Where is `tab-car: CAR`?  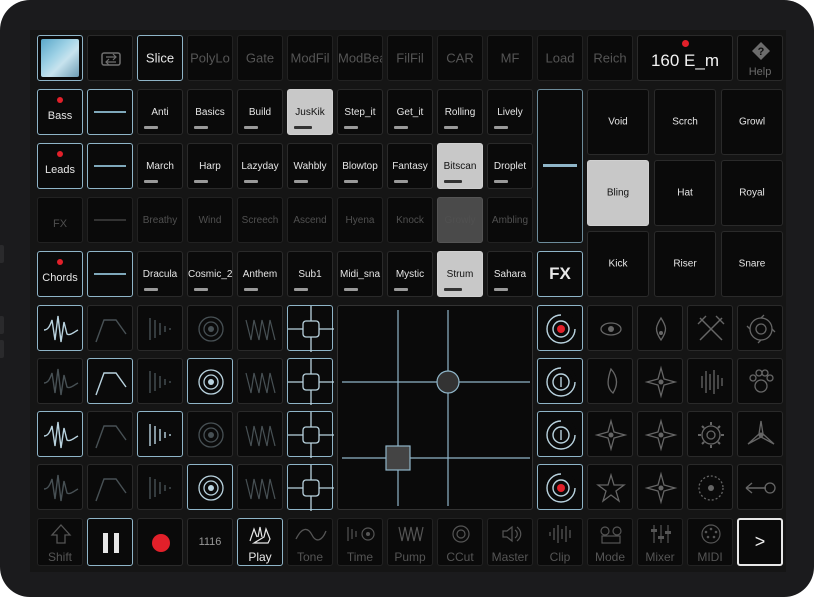
tab-car: CAR is located at coordinates (460, 58).